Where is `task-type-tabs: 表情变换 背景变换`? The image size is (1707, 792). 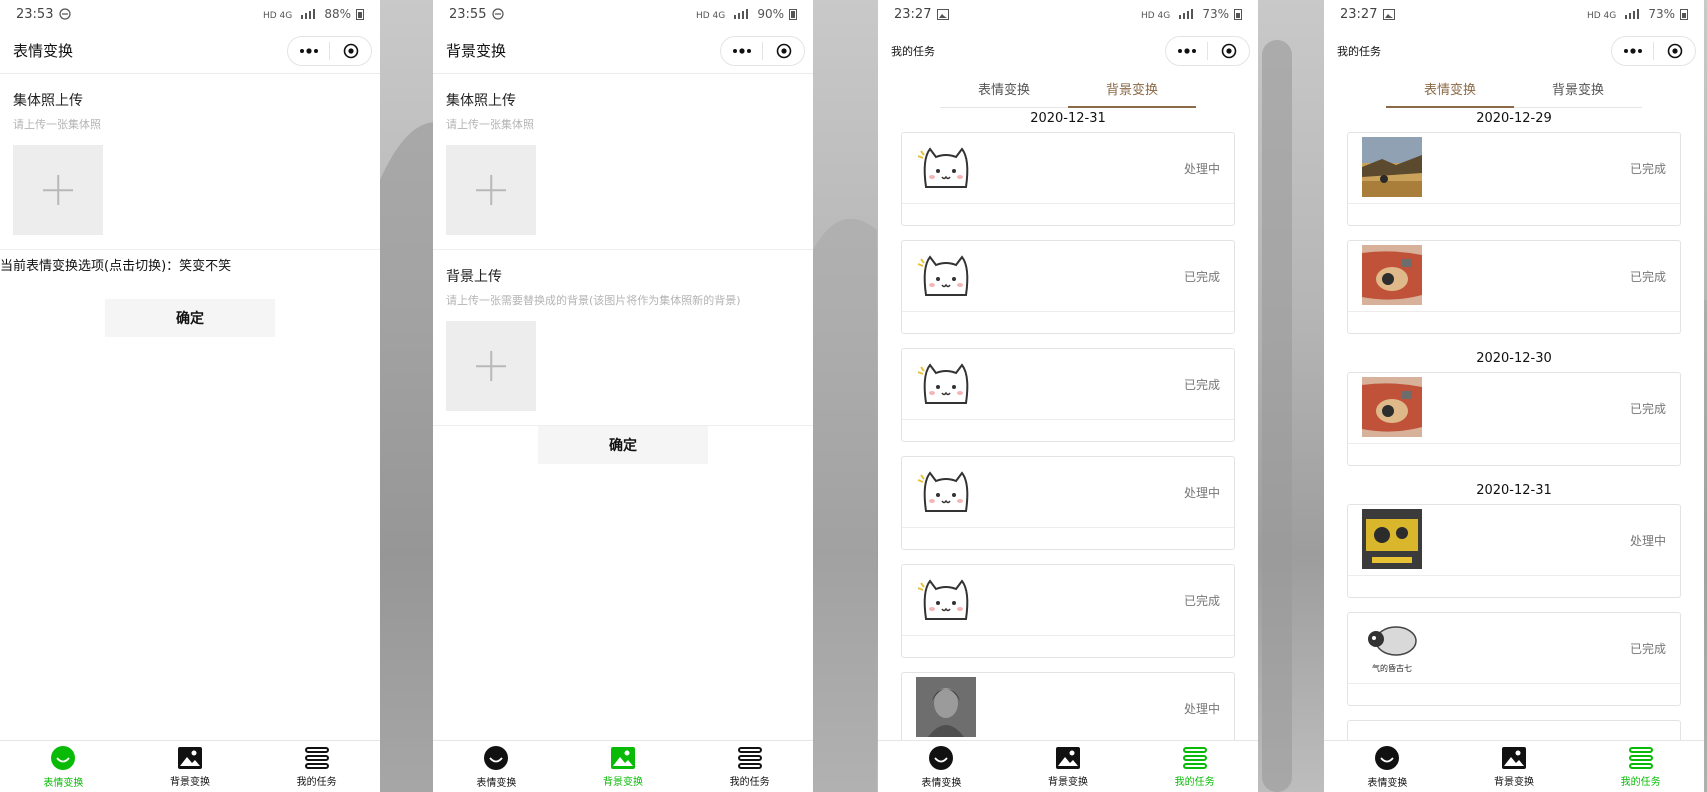 task-type-tabs: 表情变换 背景变换 is located at coordinates (1514, 91).